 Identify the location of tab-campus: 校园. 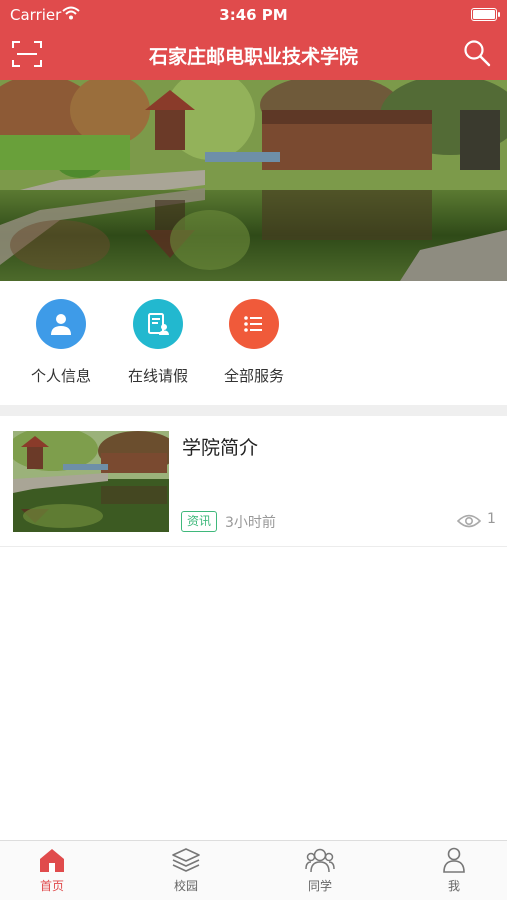
(186, 870).